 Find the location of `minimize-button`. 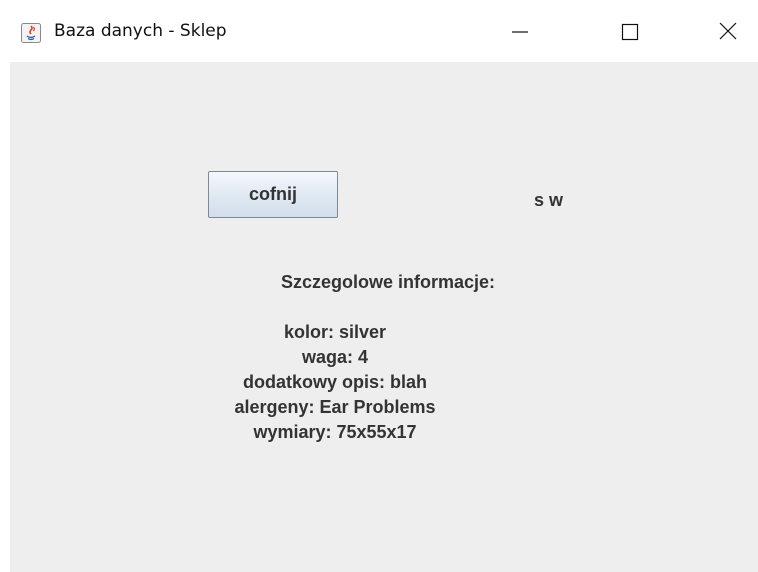

minimize-button is located at coordinates (520, 31).